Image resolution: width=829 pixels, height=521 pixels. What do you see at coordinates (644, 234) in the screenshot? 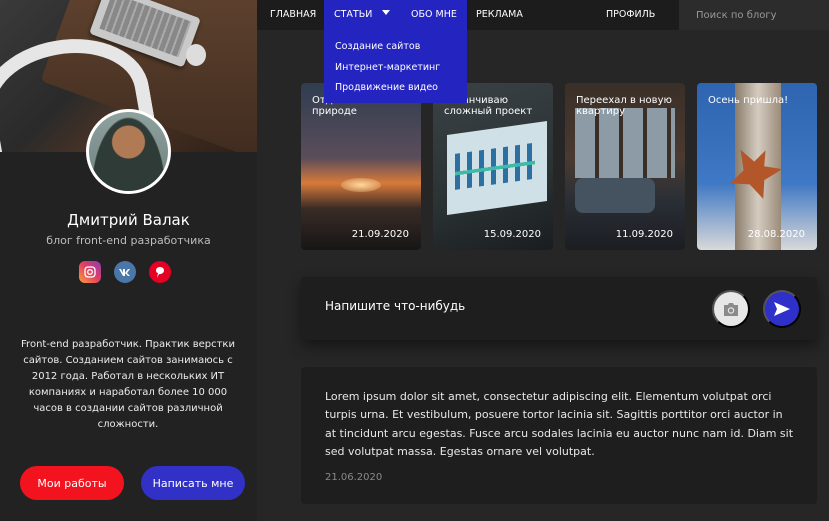
I see `card-date: 11.09.2020` at bounding box center [644, 234].